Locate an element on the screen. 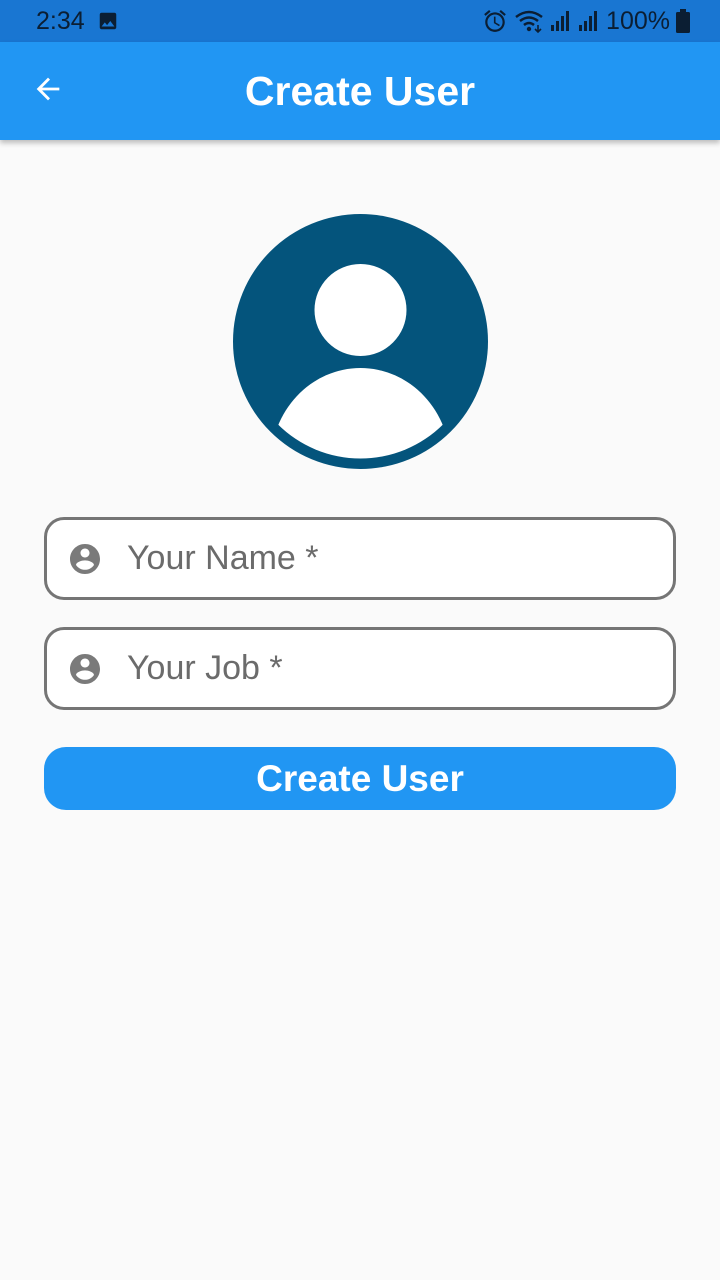 Image resolution: width=720 pixels, height=1280 pixels. job-input is located at coordinates (400, 668).